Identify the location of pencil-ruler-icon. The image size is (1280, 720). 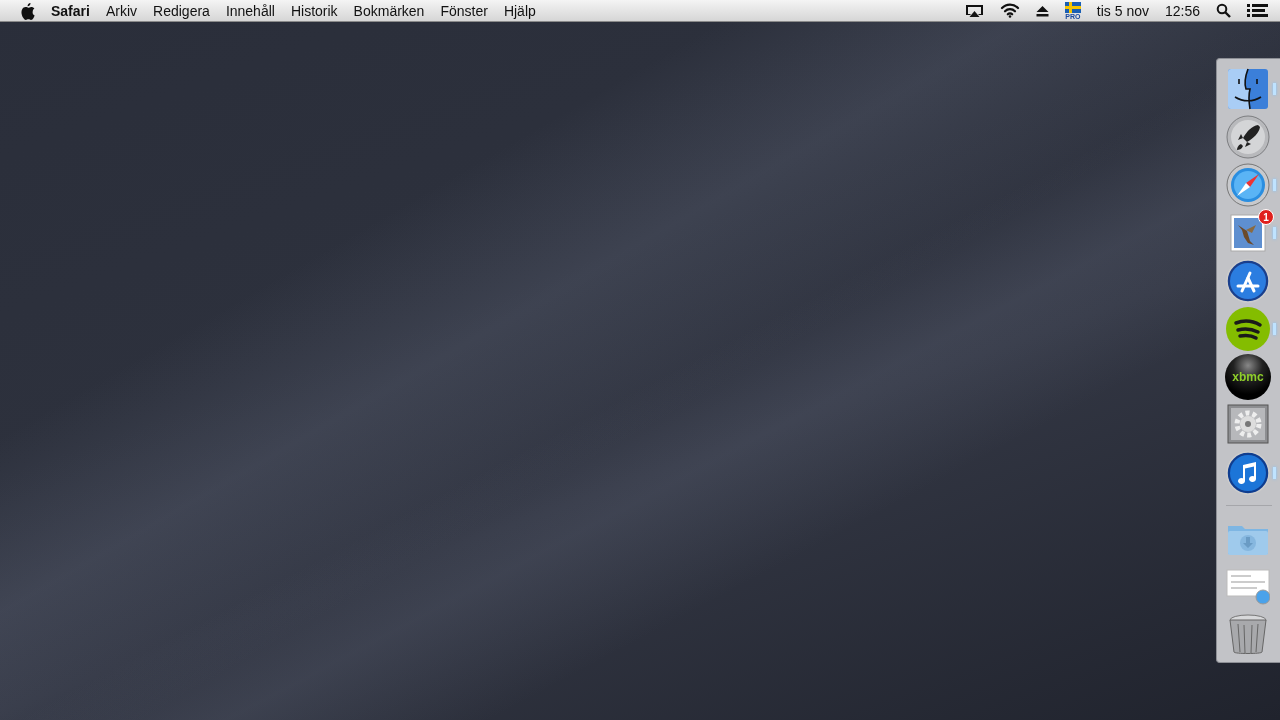
(1248, 281).